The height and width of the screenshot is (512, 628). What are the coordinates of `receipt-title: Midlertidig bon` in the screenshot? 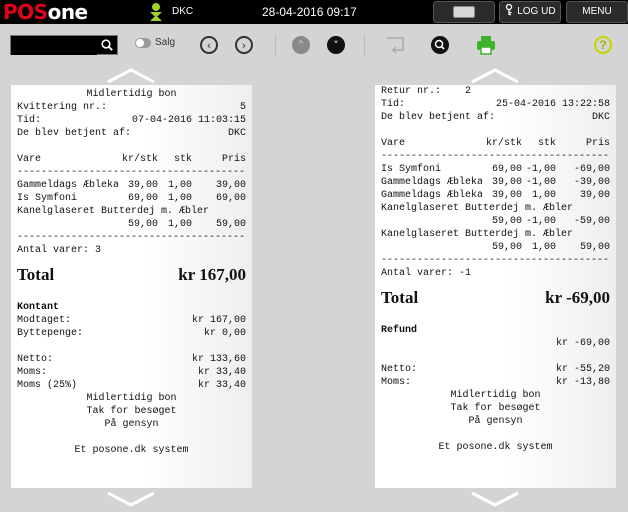 It's located at (131, 94).